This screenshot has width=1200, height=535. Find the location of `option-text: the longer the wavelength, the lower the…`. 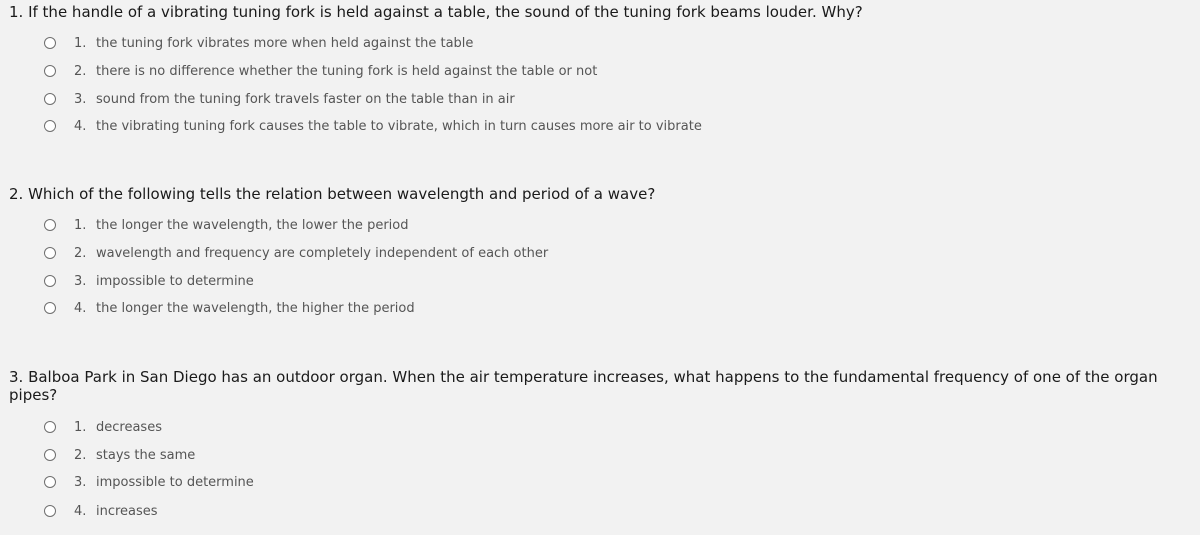

option-text: the longer the wavelength, the lower the… is located at coordinates (252, 225).